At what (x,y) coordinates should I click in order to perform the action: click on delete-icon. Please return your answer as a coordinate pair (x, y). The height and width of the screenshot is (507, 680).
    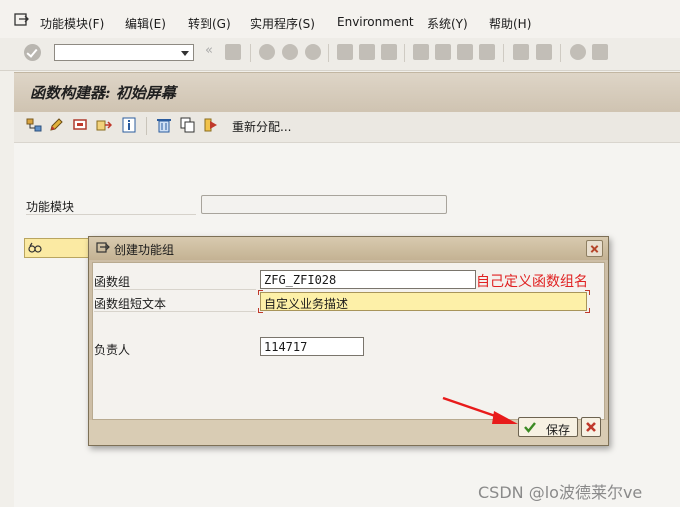
    Looking at the image, I should click on (164, 125).